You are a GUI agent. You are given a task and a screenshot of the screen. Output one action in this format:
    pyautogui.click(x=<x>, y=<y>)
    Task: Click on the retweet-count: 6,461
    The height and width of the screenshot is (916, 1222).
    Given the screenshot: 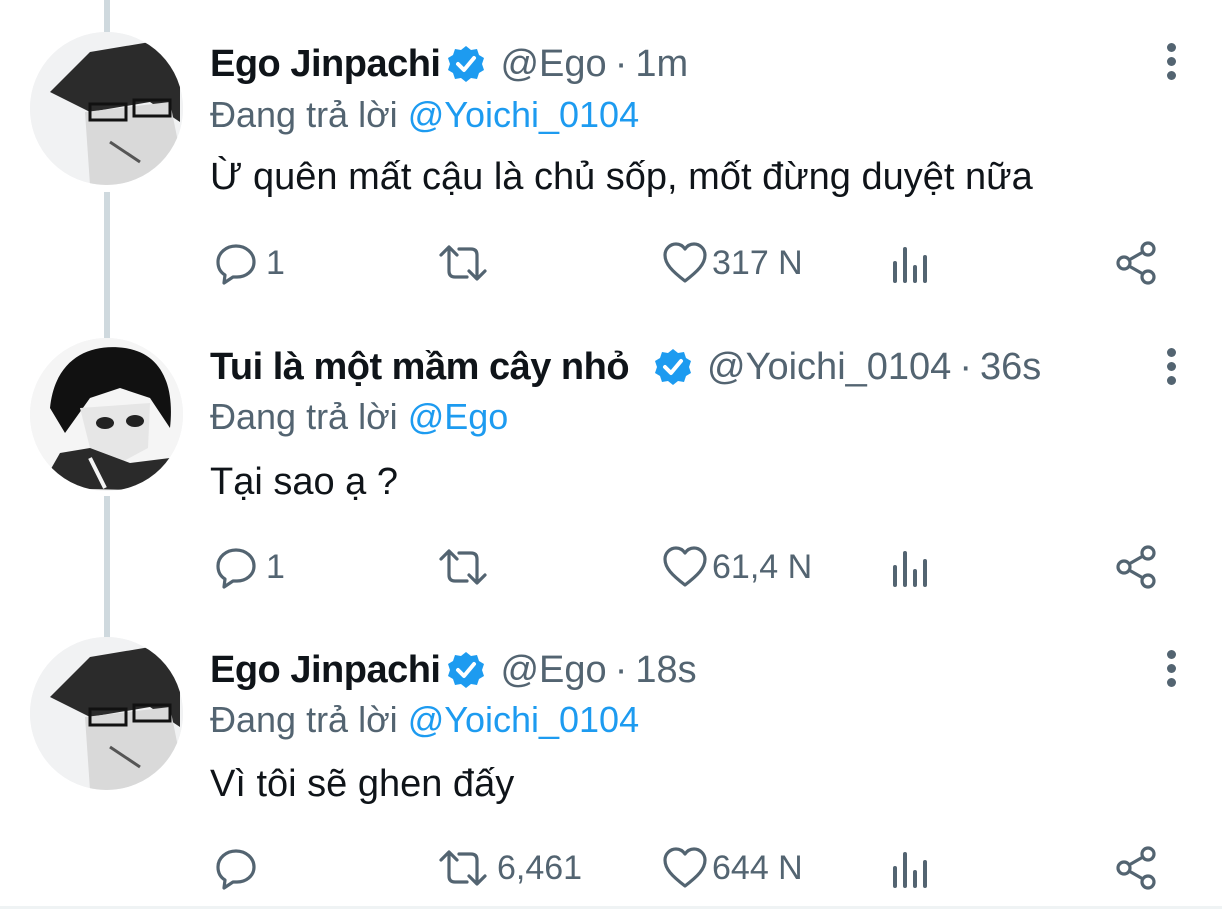 What is the action you would take?
    pyautogui.click(x=540, y=867)
    